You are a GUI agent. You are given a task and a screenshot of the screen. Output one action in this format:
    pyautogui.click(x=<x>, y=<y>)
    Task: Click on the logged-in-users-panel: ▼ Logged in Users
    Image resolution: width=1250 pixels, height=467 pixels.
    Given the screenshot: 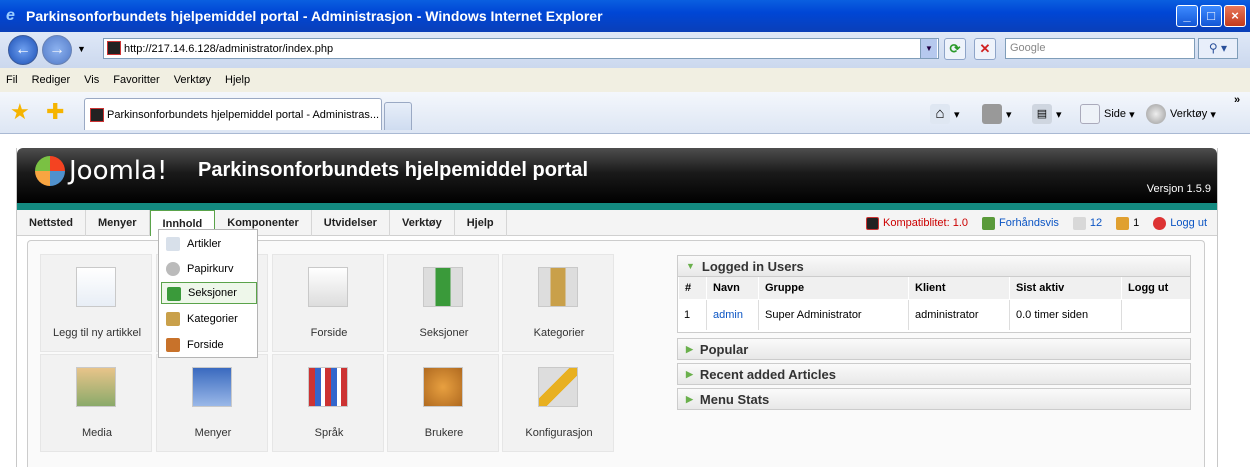 What is the action you would take?
    pyautogui.click(x=934, y=266)
    